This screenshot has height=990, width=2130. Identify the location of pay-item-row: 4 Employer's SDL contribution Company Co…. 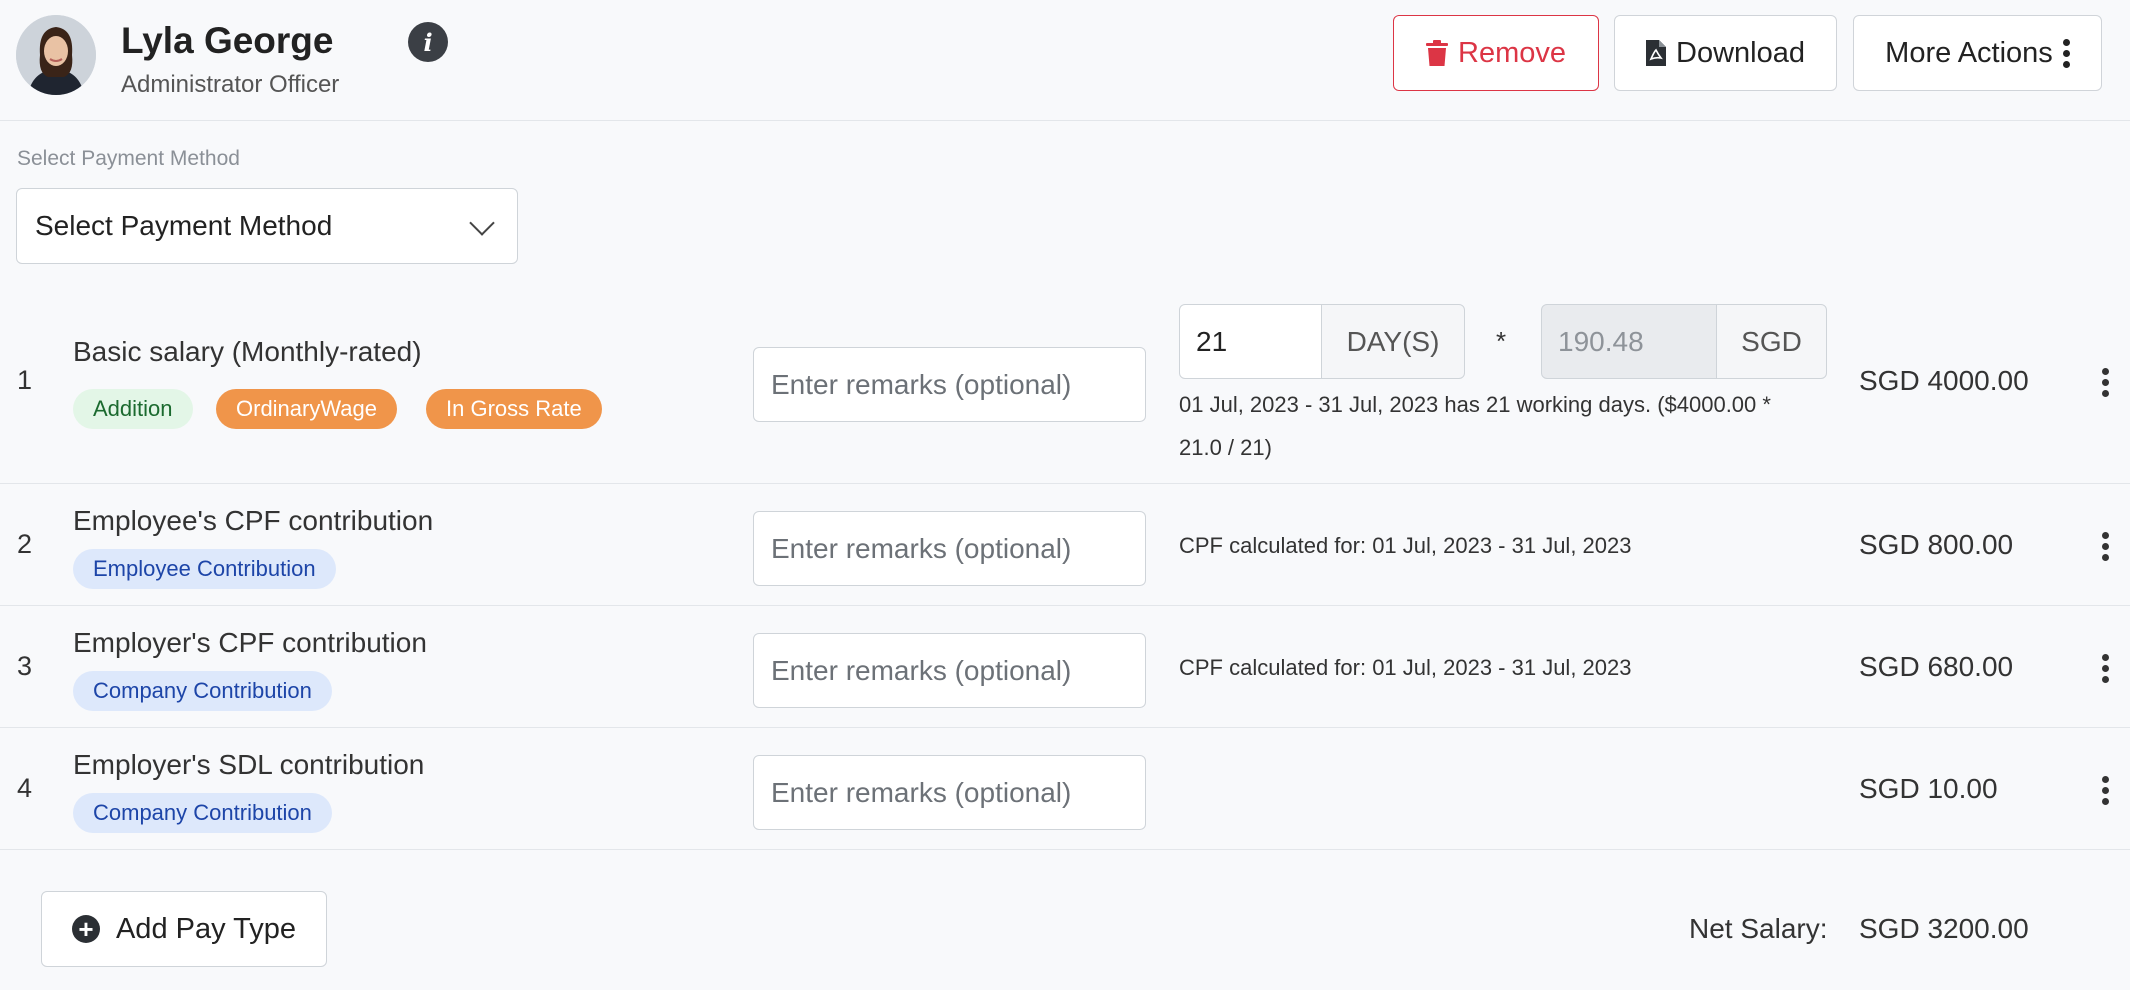
(1065, 788).